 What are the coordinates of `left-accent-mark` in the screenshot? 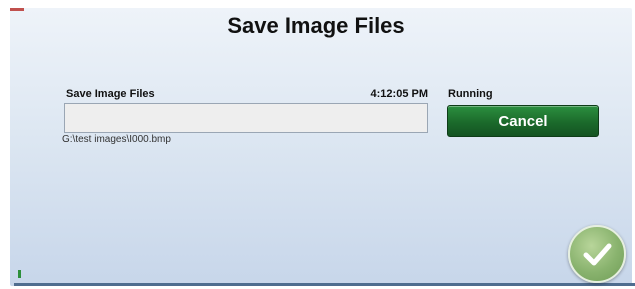 It's located at (19, 274).